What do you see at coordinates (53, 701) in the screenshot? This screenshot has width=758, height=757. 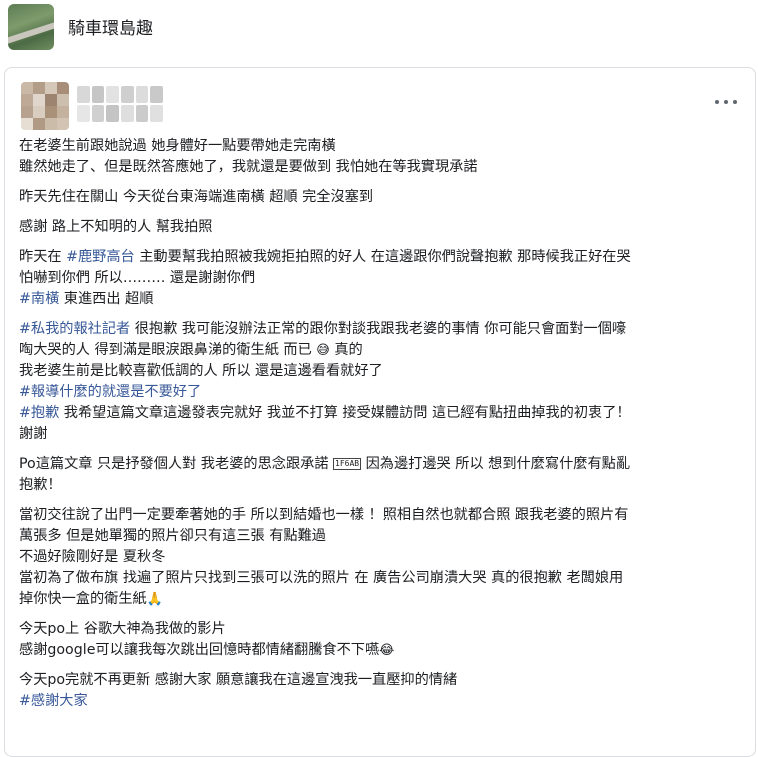 I see `hashtag-link: #感謝大家` at bounding box center [53, 701].